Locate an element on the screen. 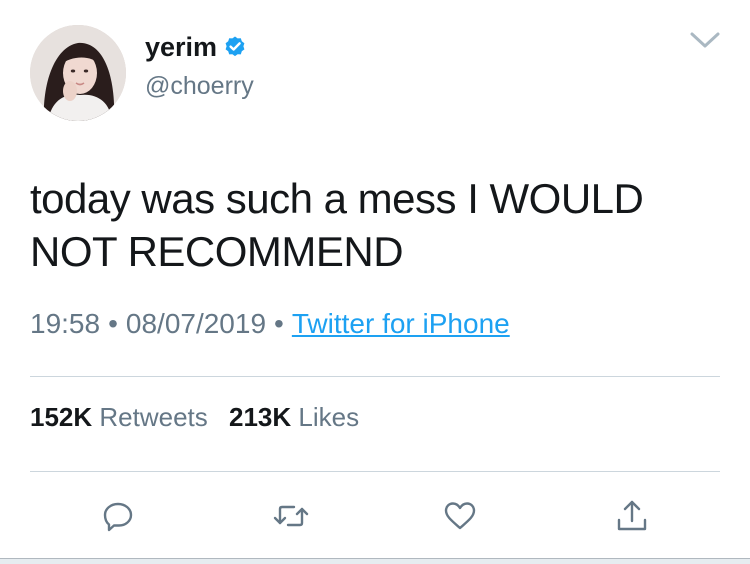  engagement-stats: 152K Retweets 213K Likes is located at coordinates (201, 417).